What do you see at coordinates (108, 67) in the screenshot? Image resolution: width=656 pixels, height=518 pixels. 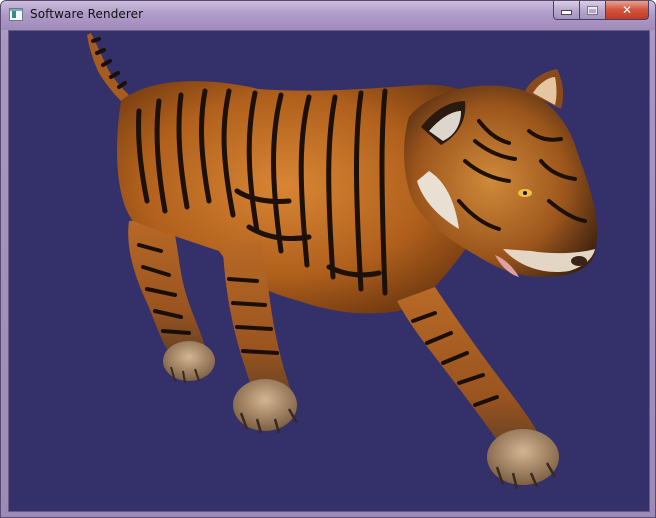 I see `tiger-tail` at bounding box center [108, 67].